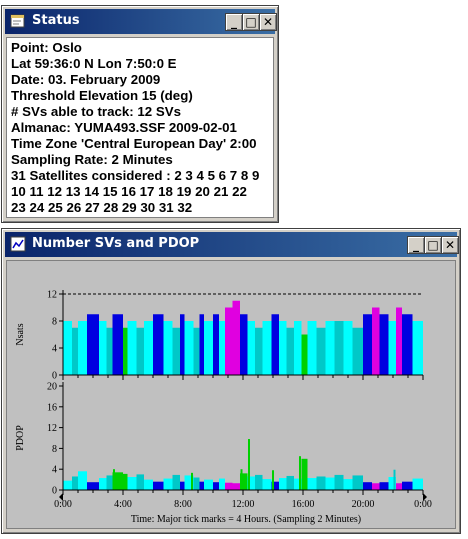 This screenshot has height=539, width=468. I want to click on status-line: Time Zone 'Central European Day' 2:00, so click(134, 143).